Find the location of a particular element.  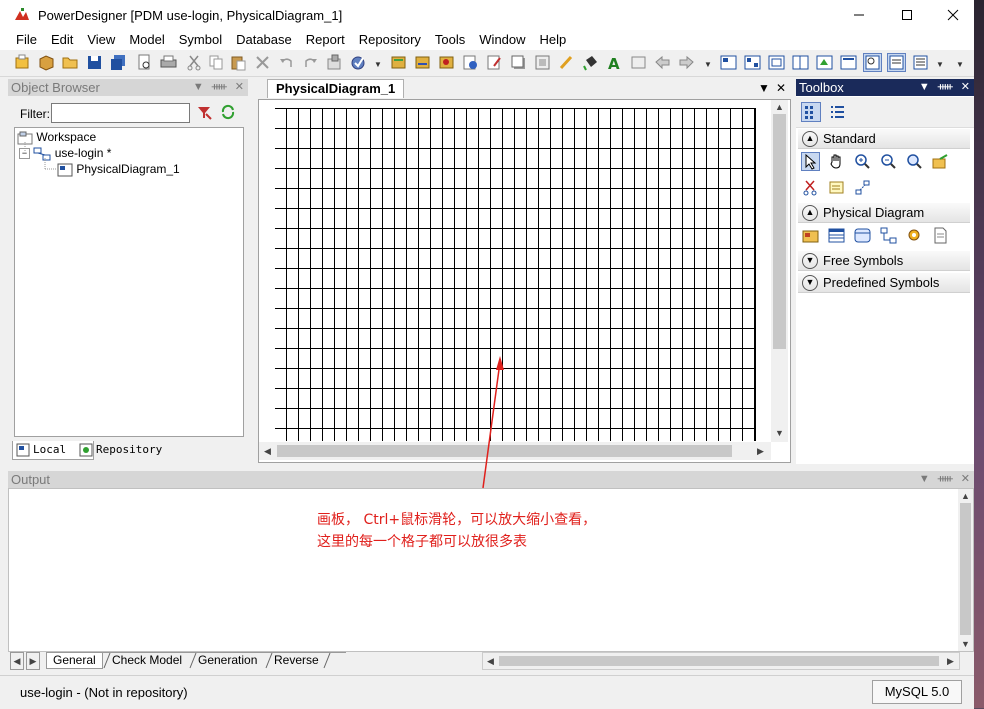

output-scroll-down-icon: ▼ is located at coordinates (965, 644).